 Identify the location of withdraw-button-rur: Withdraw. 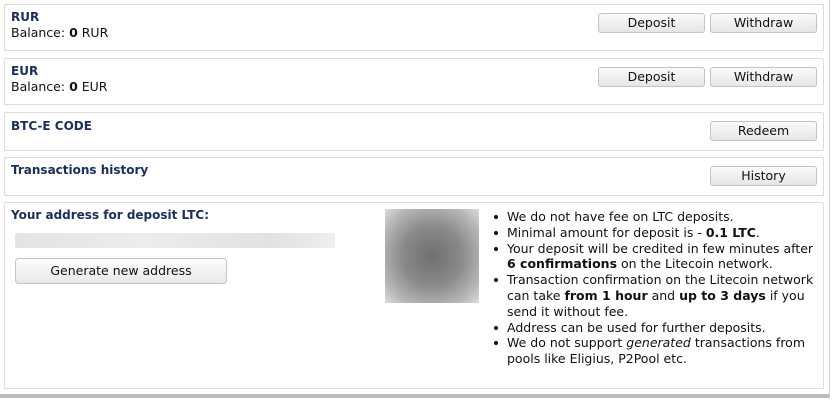
(763, 23).